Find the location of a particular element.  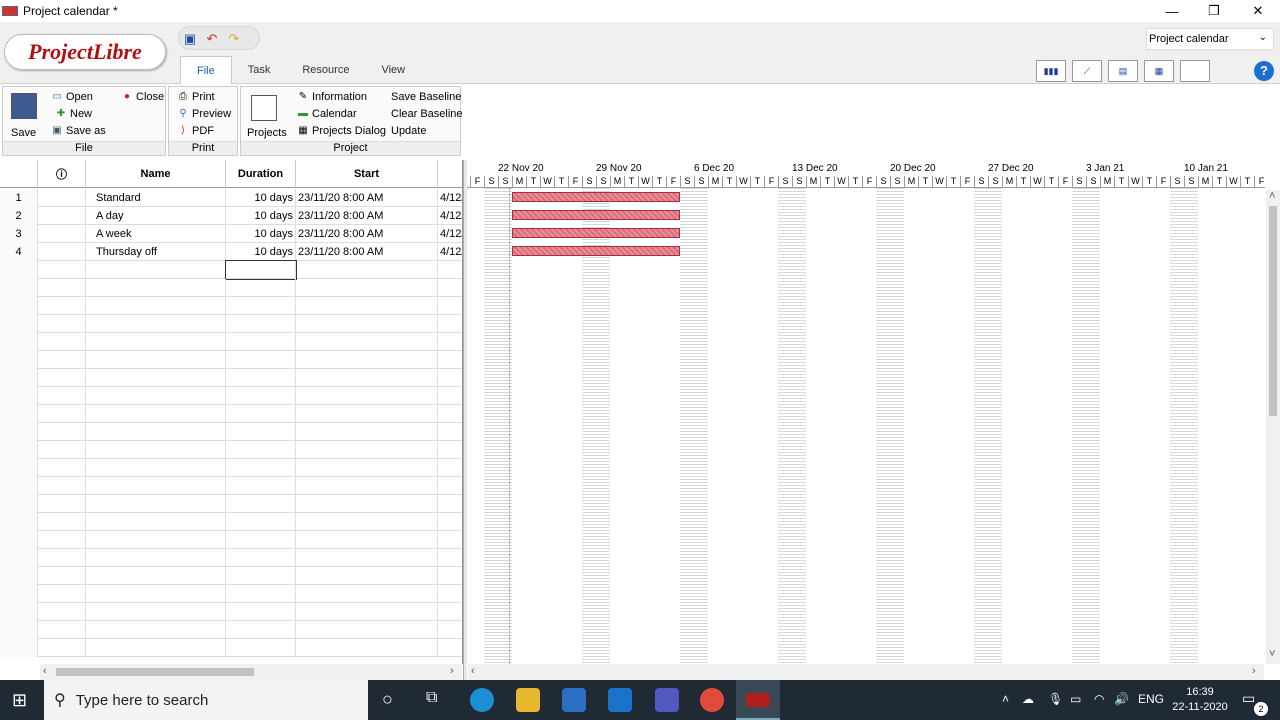

taskbar-search-box: ⚲ Type here to search is located at coordinates (206, 700).